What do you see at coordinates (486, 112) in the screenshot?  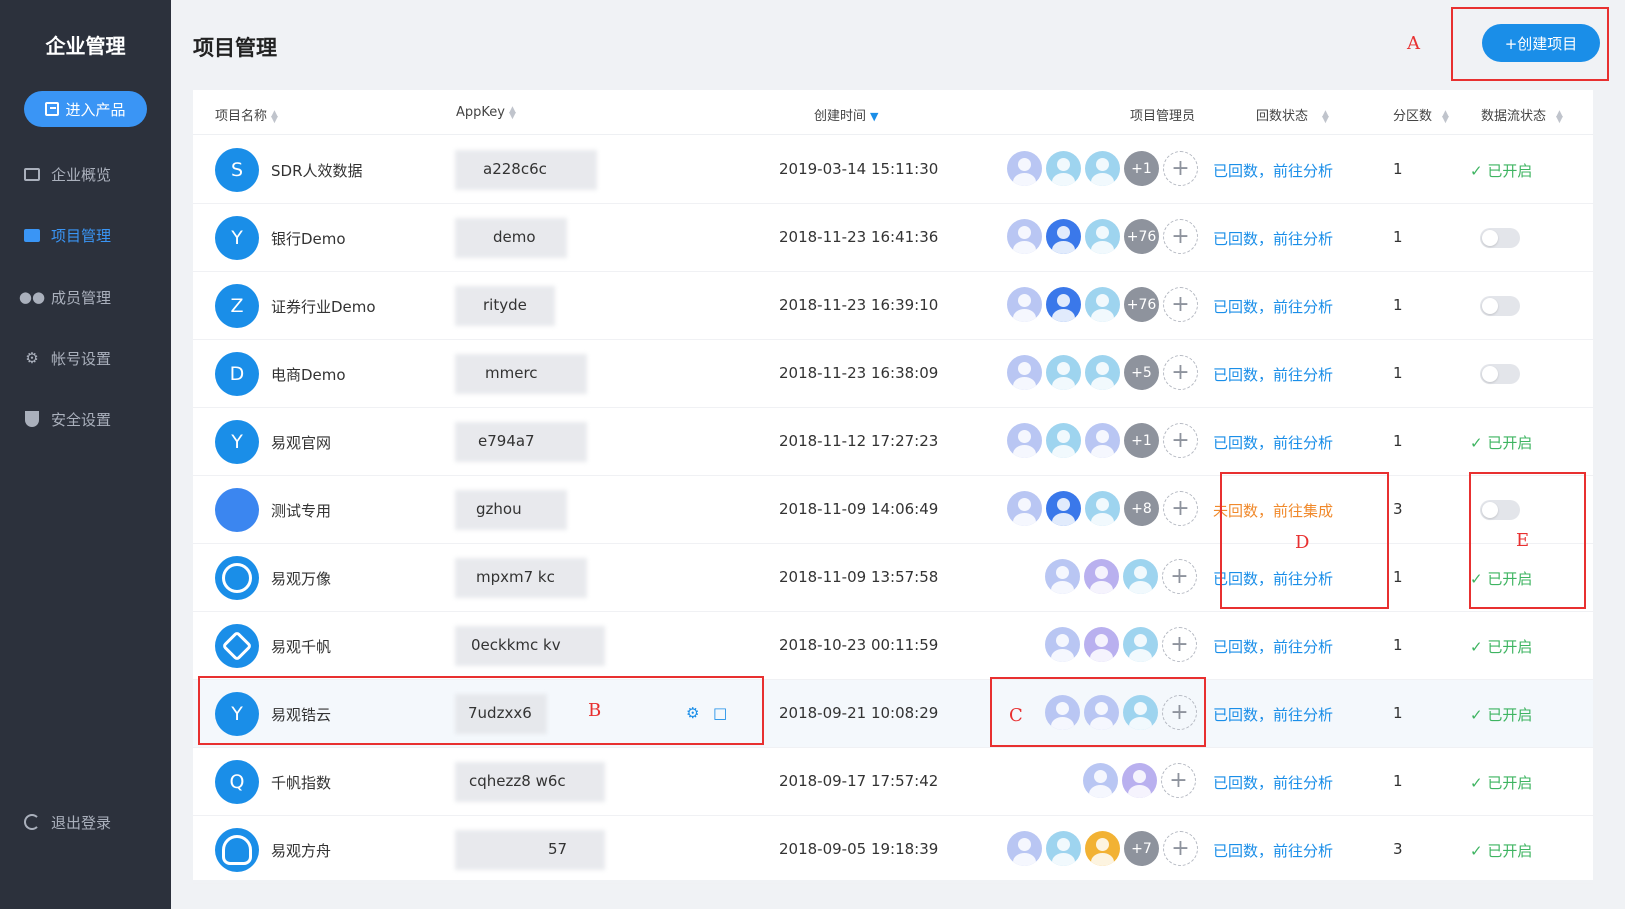 I see `column-header-appkey: AppKey ▲ ▼` at bounding box center [486, 112].